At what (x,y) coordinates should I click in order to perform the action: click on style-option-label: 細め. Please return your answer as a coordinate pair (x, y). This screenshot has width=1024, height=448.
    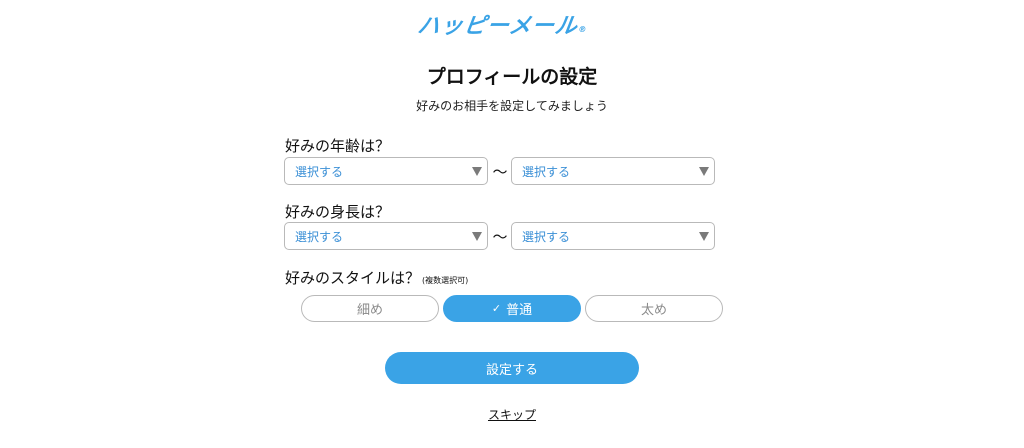
    Looking at the image, I should click on (369, 310).